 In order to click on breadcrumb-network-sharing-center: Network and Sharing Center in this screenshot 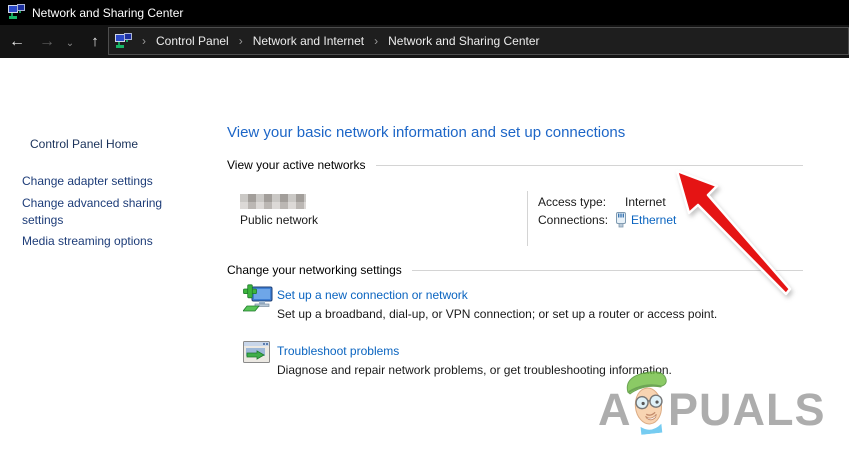, I will do `click(463, 41)`.